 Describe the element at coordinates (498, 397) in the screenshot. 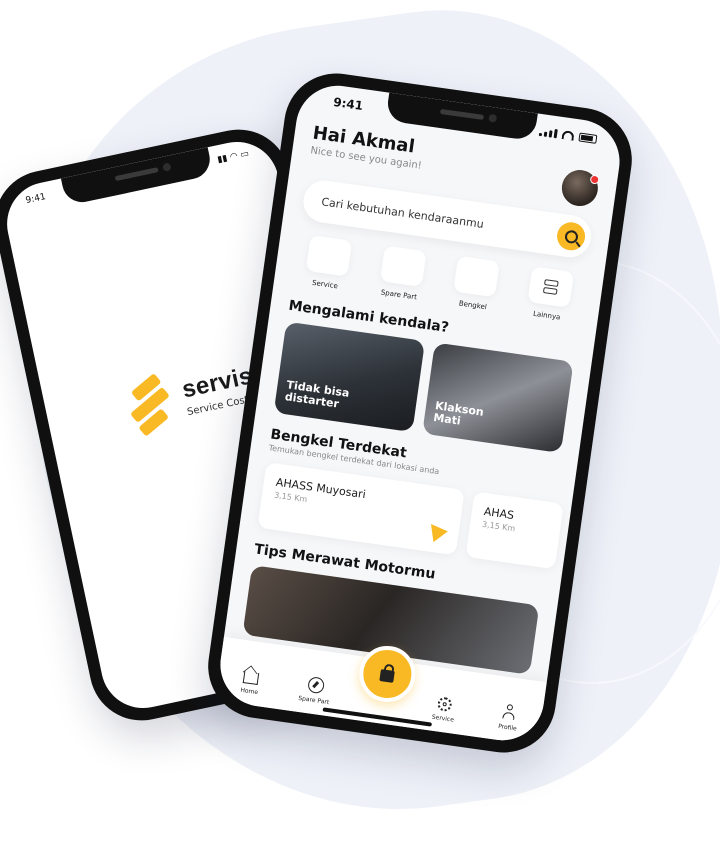

I see `problem-card: Klakson Mati` at that location.